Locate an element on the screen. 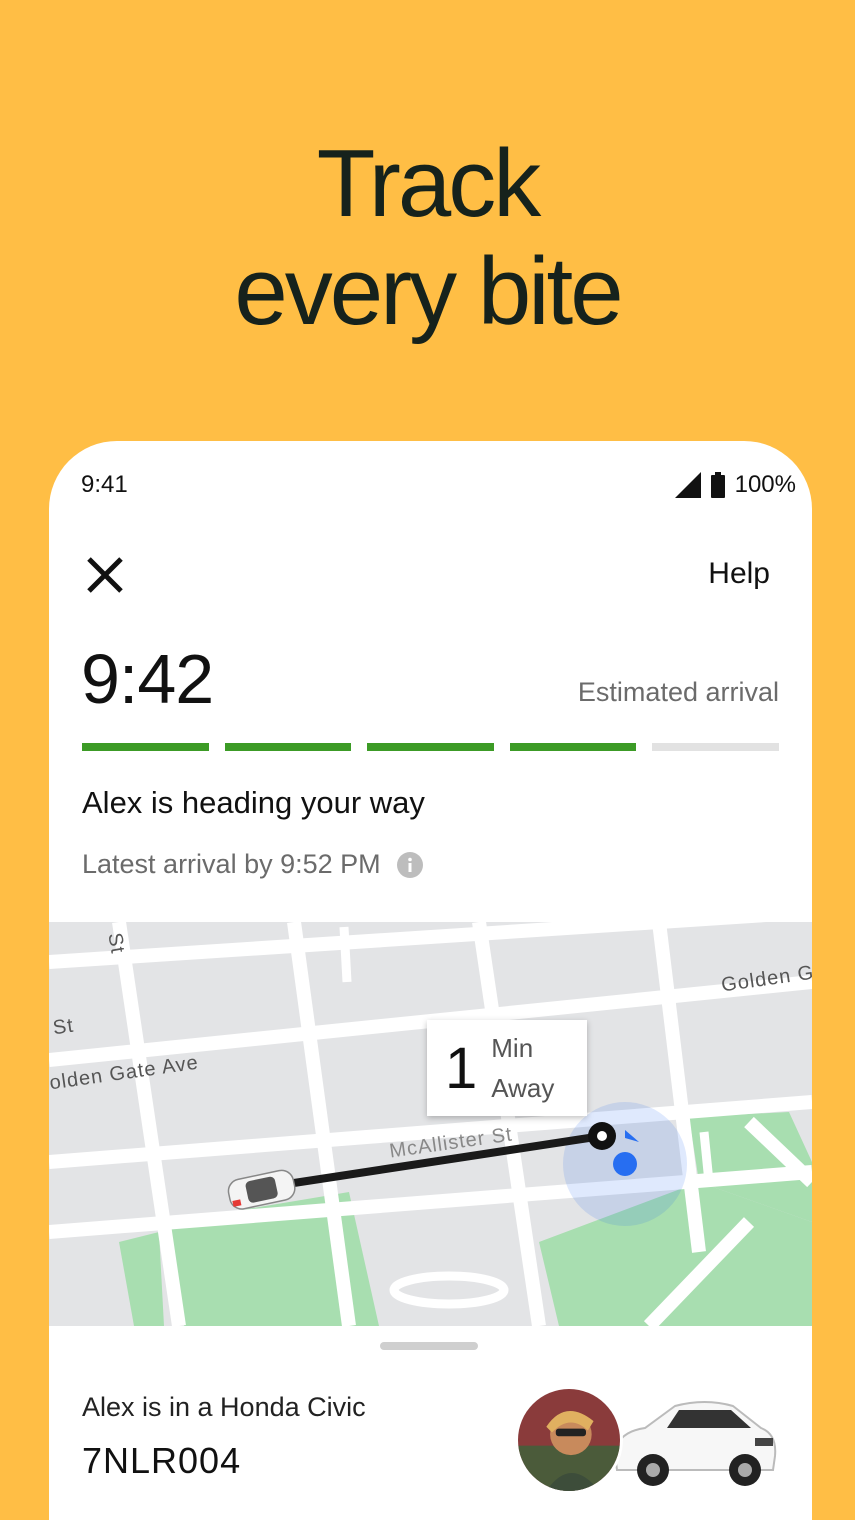 The width and height of the screenshot is (855, 1520). eta-bubble-number: 1 is located at coordinates (461, 1068).